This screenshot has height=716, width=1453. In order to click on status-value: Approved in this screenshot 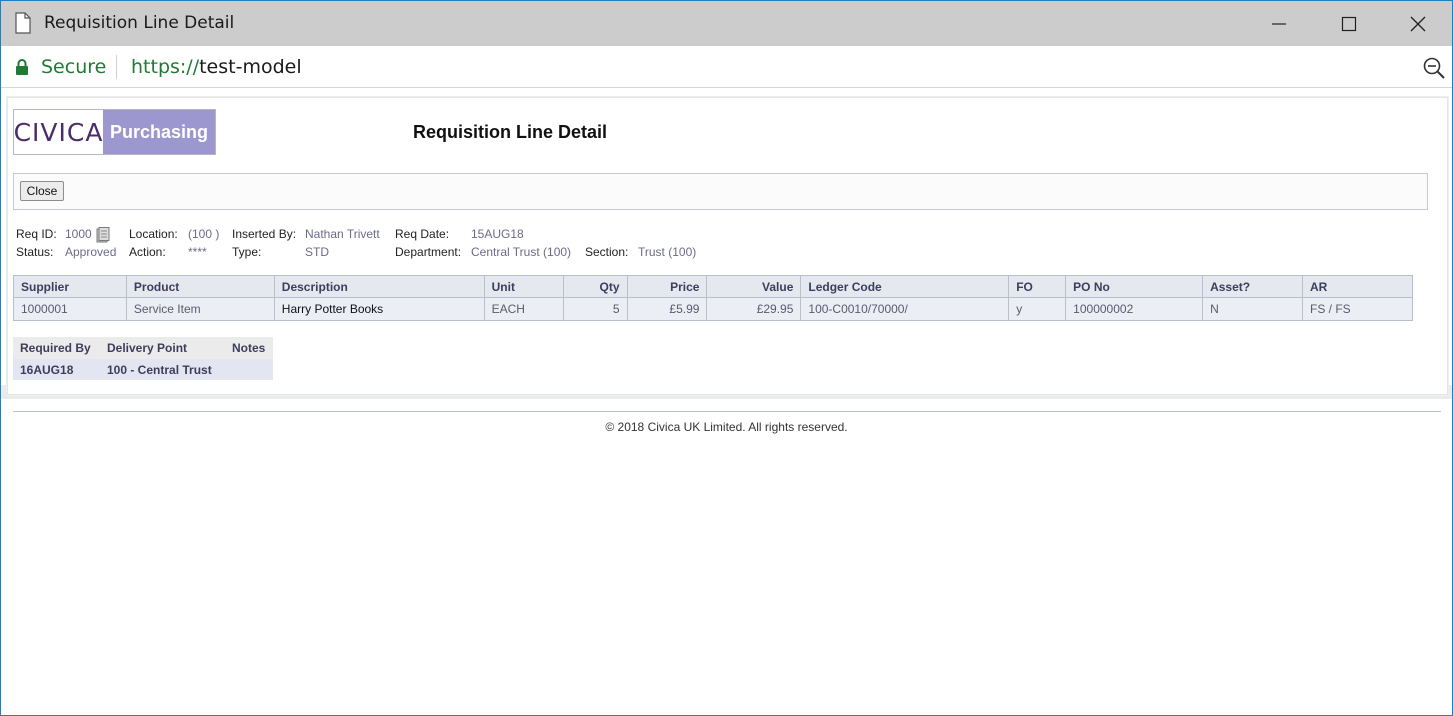, I will do `click(91, 252)`.